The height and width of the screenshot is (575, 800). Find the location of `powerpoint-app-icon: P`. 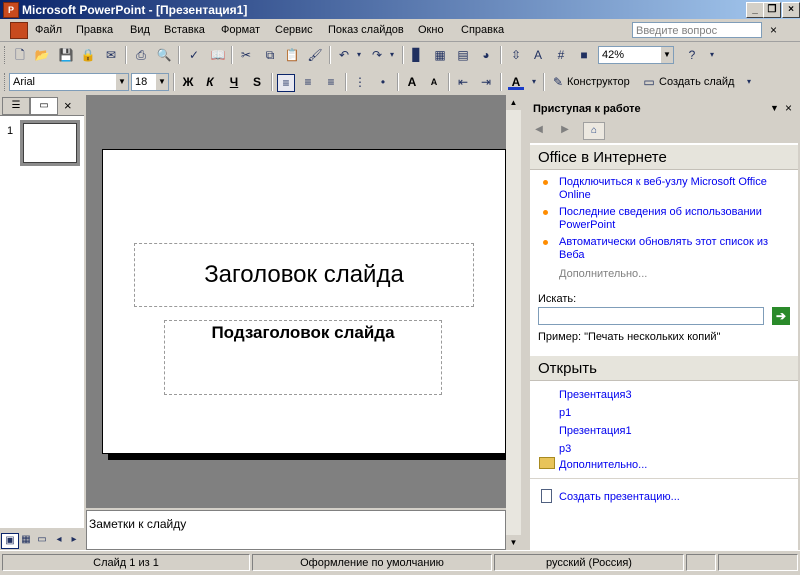

powerpoint-app-icon: P is located at coordinates (11, 10).